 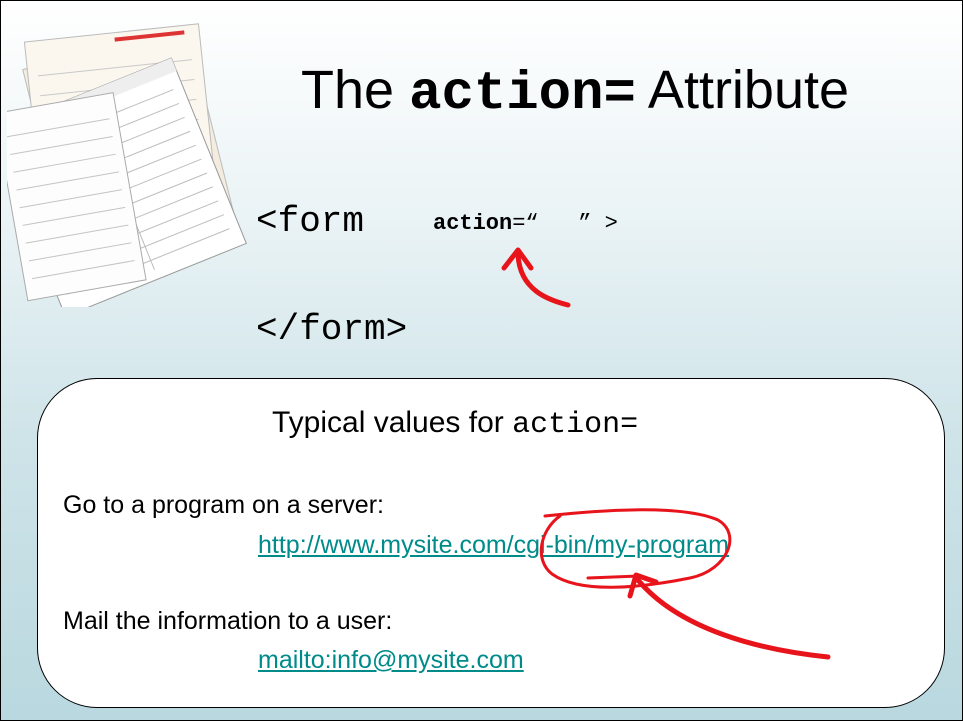 I want to click on slide-title: The action= Attribute, so click(x=621, y=92).